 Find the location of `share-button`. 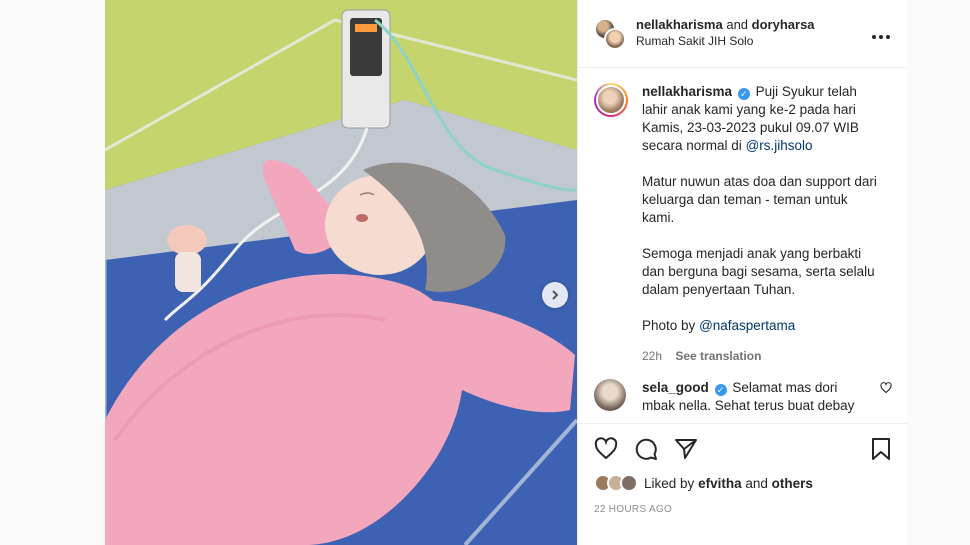

share-button is located at coordinates (686, 449).